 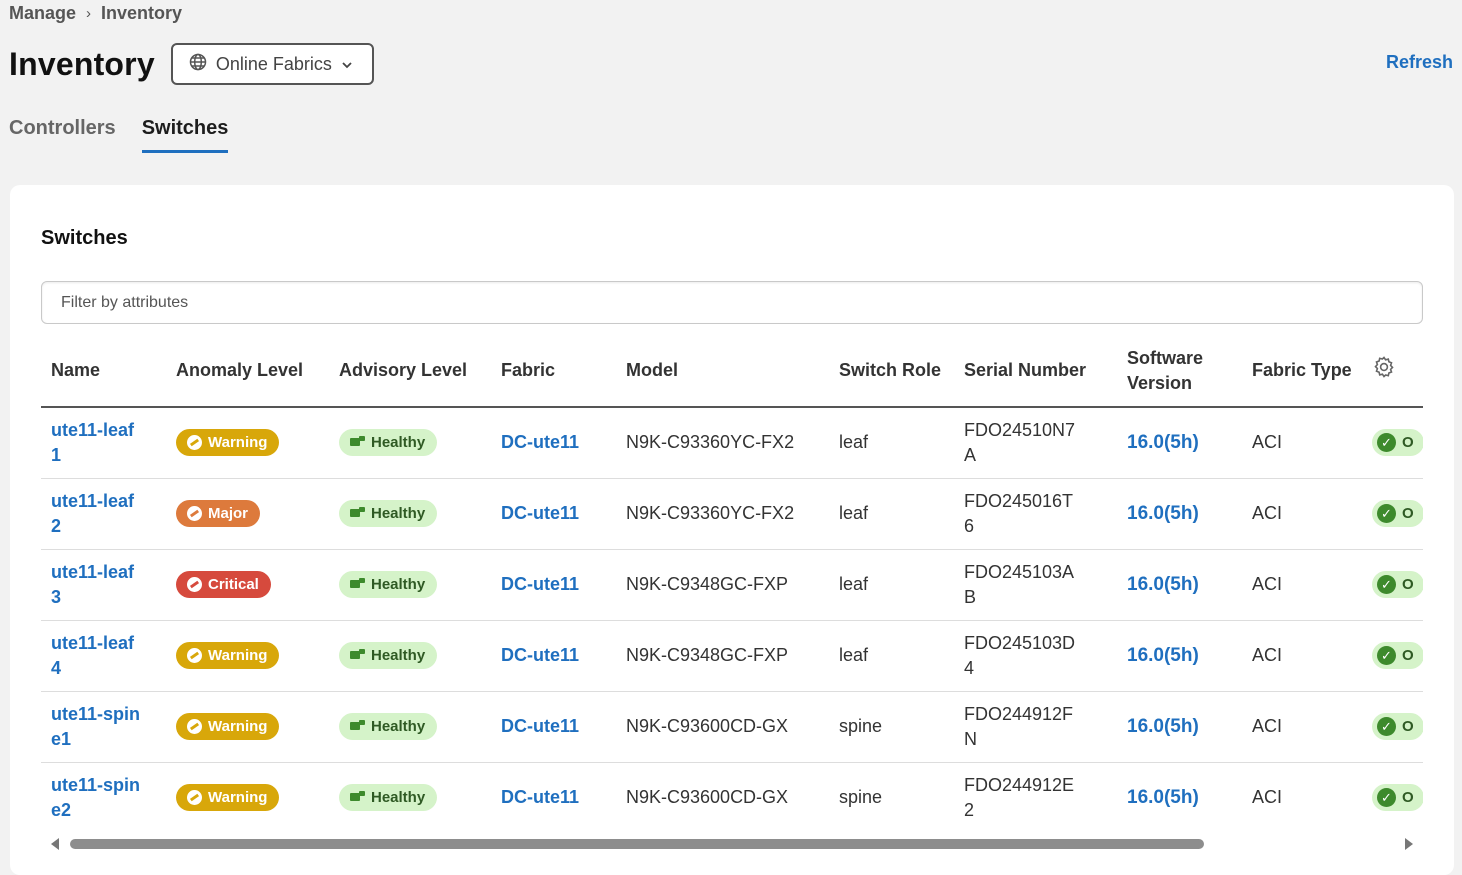 What do you see at coordinates (722, 727) in the screenshot?
I see `cell-model: N9K-C93600CD-GX` at bounding box center [722, 727].